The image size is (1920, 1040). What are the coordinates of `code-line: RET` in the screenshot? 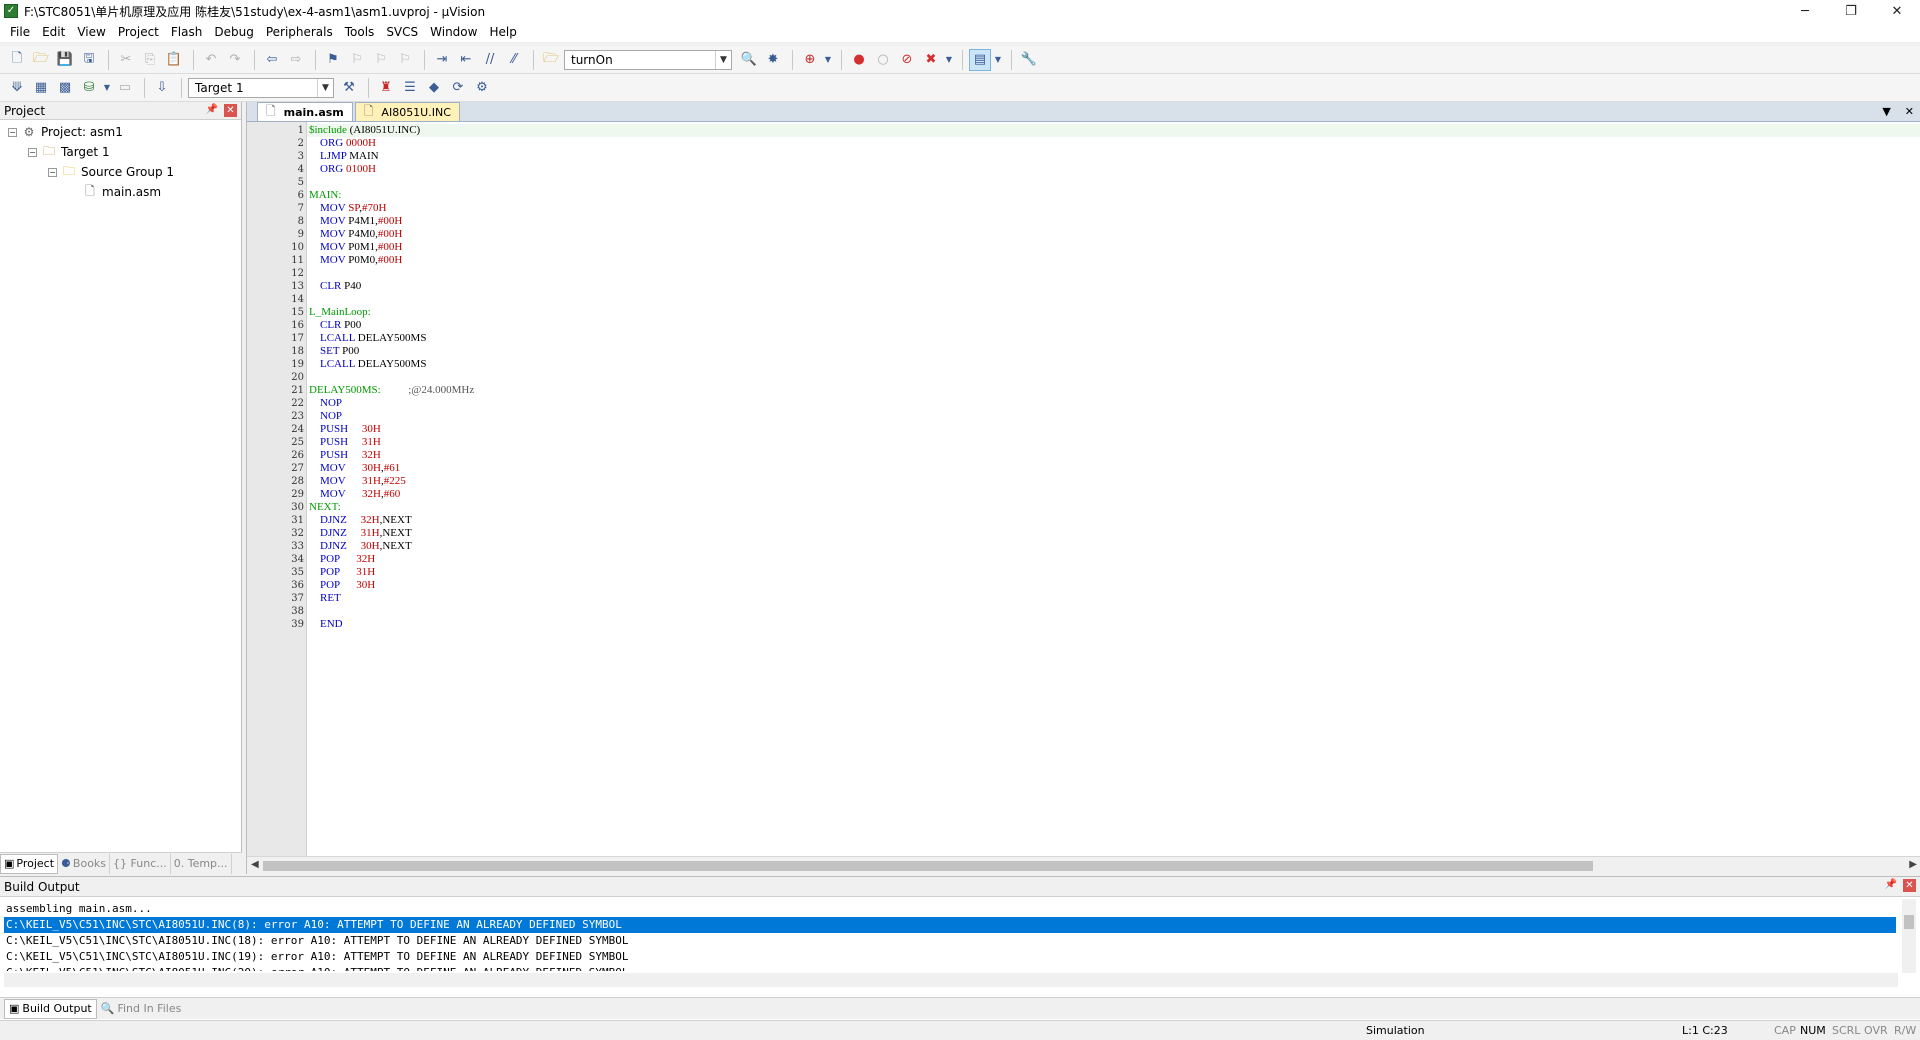 It's located at (1113, 598).